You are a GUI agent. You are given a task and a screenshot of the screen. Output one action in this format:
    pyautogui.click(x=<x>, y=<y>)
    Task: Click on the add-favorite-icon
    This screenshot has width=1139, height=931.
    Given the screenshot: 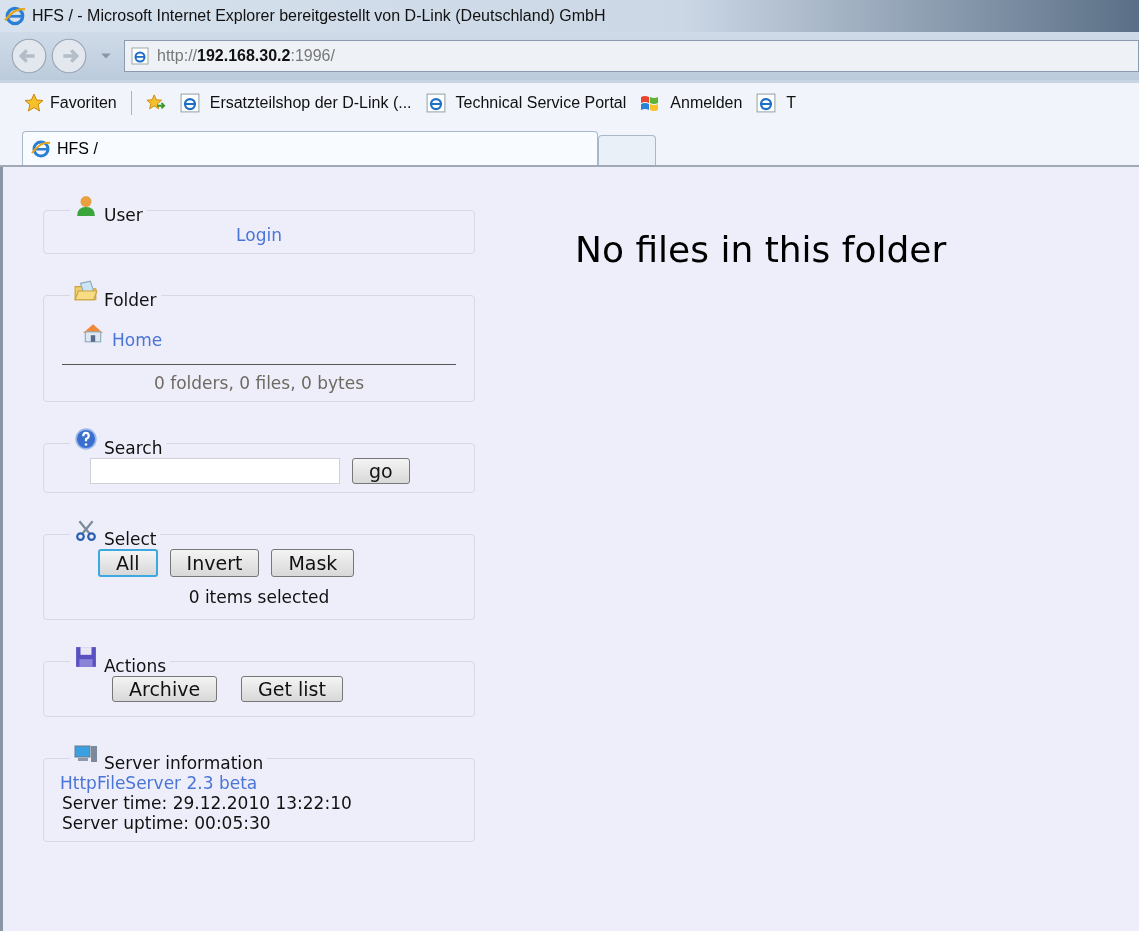 What is the action you would take?
    pyautogui.click(x=155, y=103)
    